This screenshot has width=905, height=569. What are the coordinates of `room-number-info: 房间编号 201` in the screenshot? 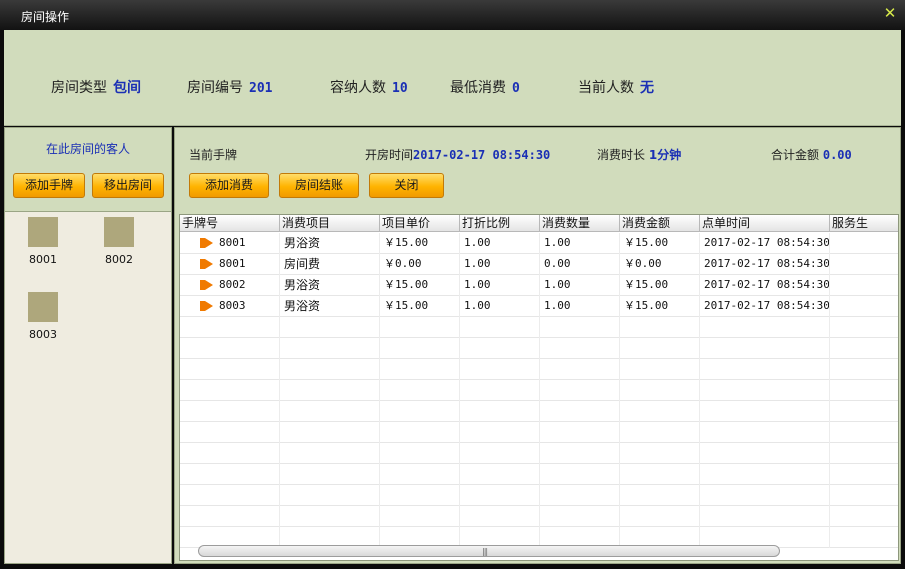 It's located at (229, 87).